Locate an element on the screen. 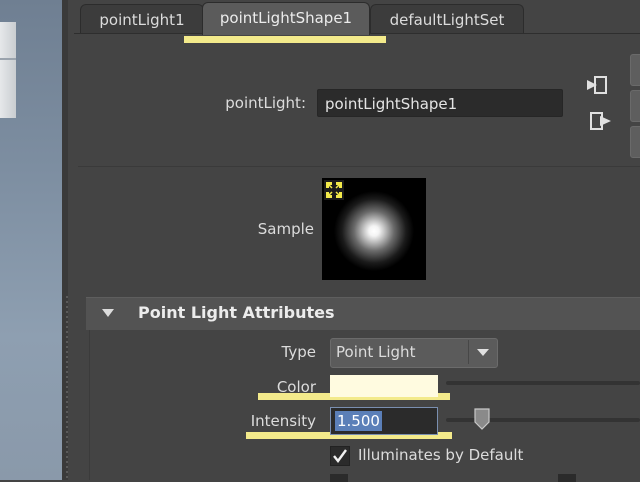 This screenshot has width=640, height=482. tab-pointlightshape1: pointLightShape1 is located at coordinates (286, 18).